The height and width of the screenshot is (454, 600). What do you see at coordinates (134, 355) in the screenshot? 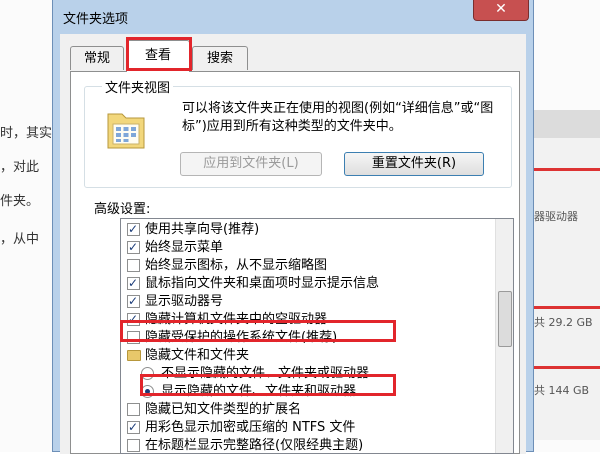
I see `folder-icon` at bounding box center [134, 355].